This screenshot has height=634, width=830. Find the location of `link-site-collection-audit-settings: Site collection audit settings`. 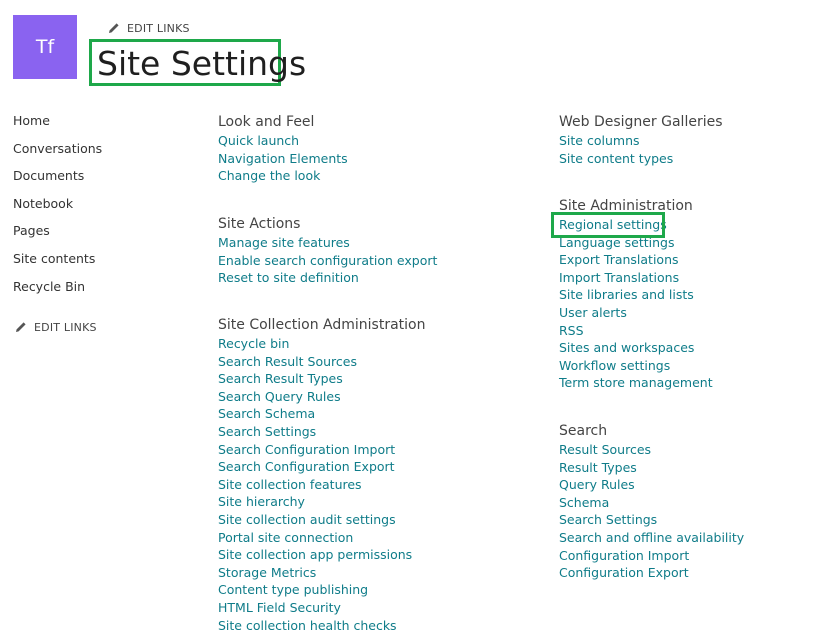

link-site-collection-audit-settings: Site collection audit settings is located at coordinates (321, 520).